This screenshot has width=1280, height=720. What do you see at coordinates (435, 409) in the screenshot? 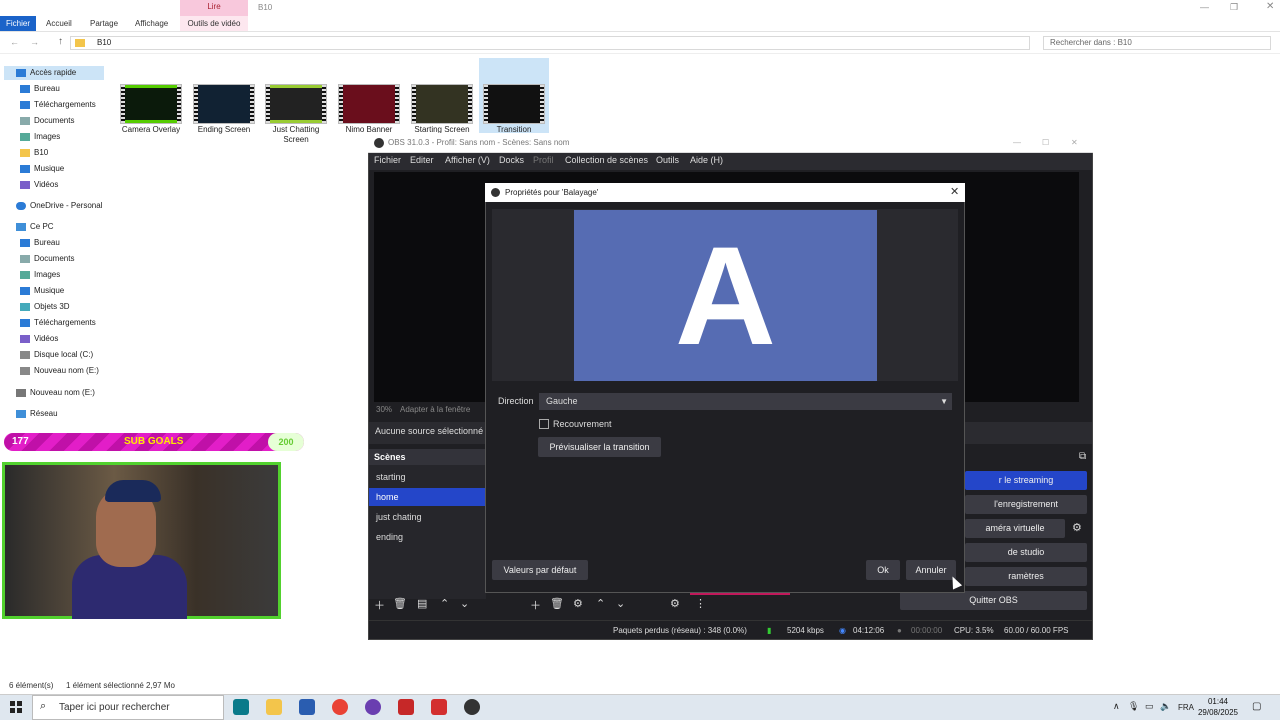
I see `fit-window: Adapter à la fenêtre` at bounding box center [435, 409].